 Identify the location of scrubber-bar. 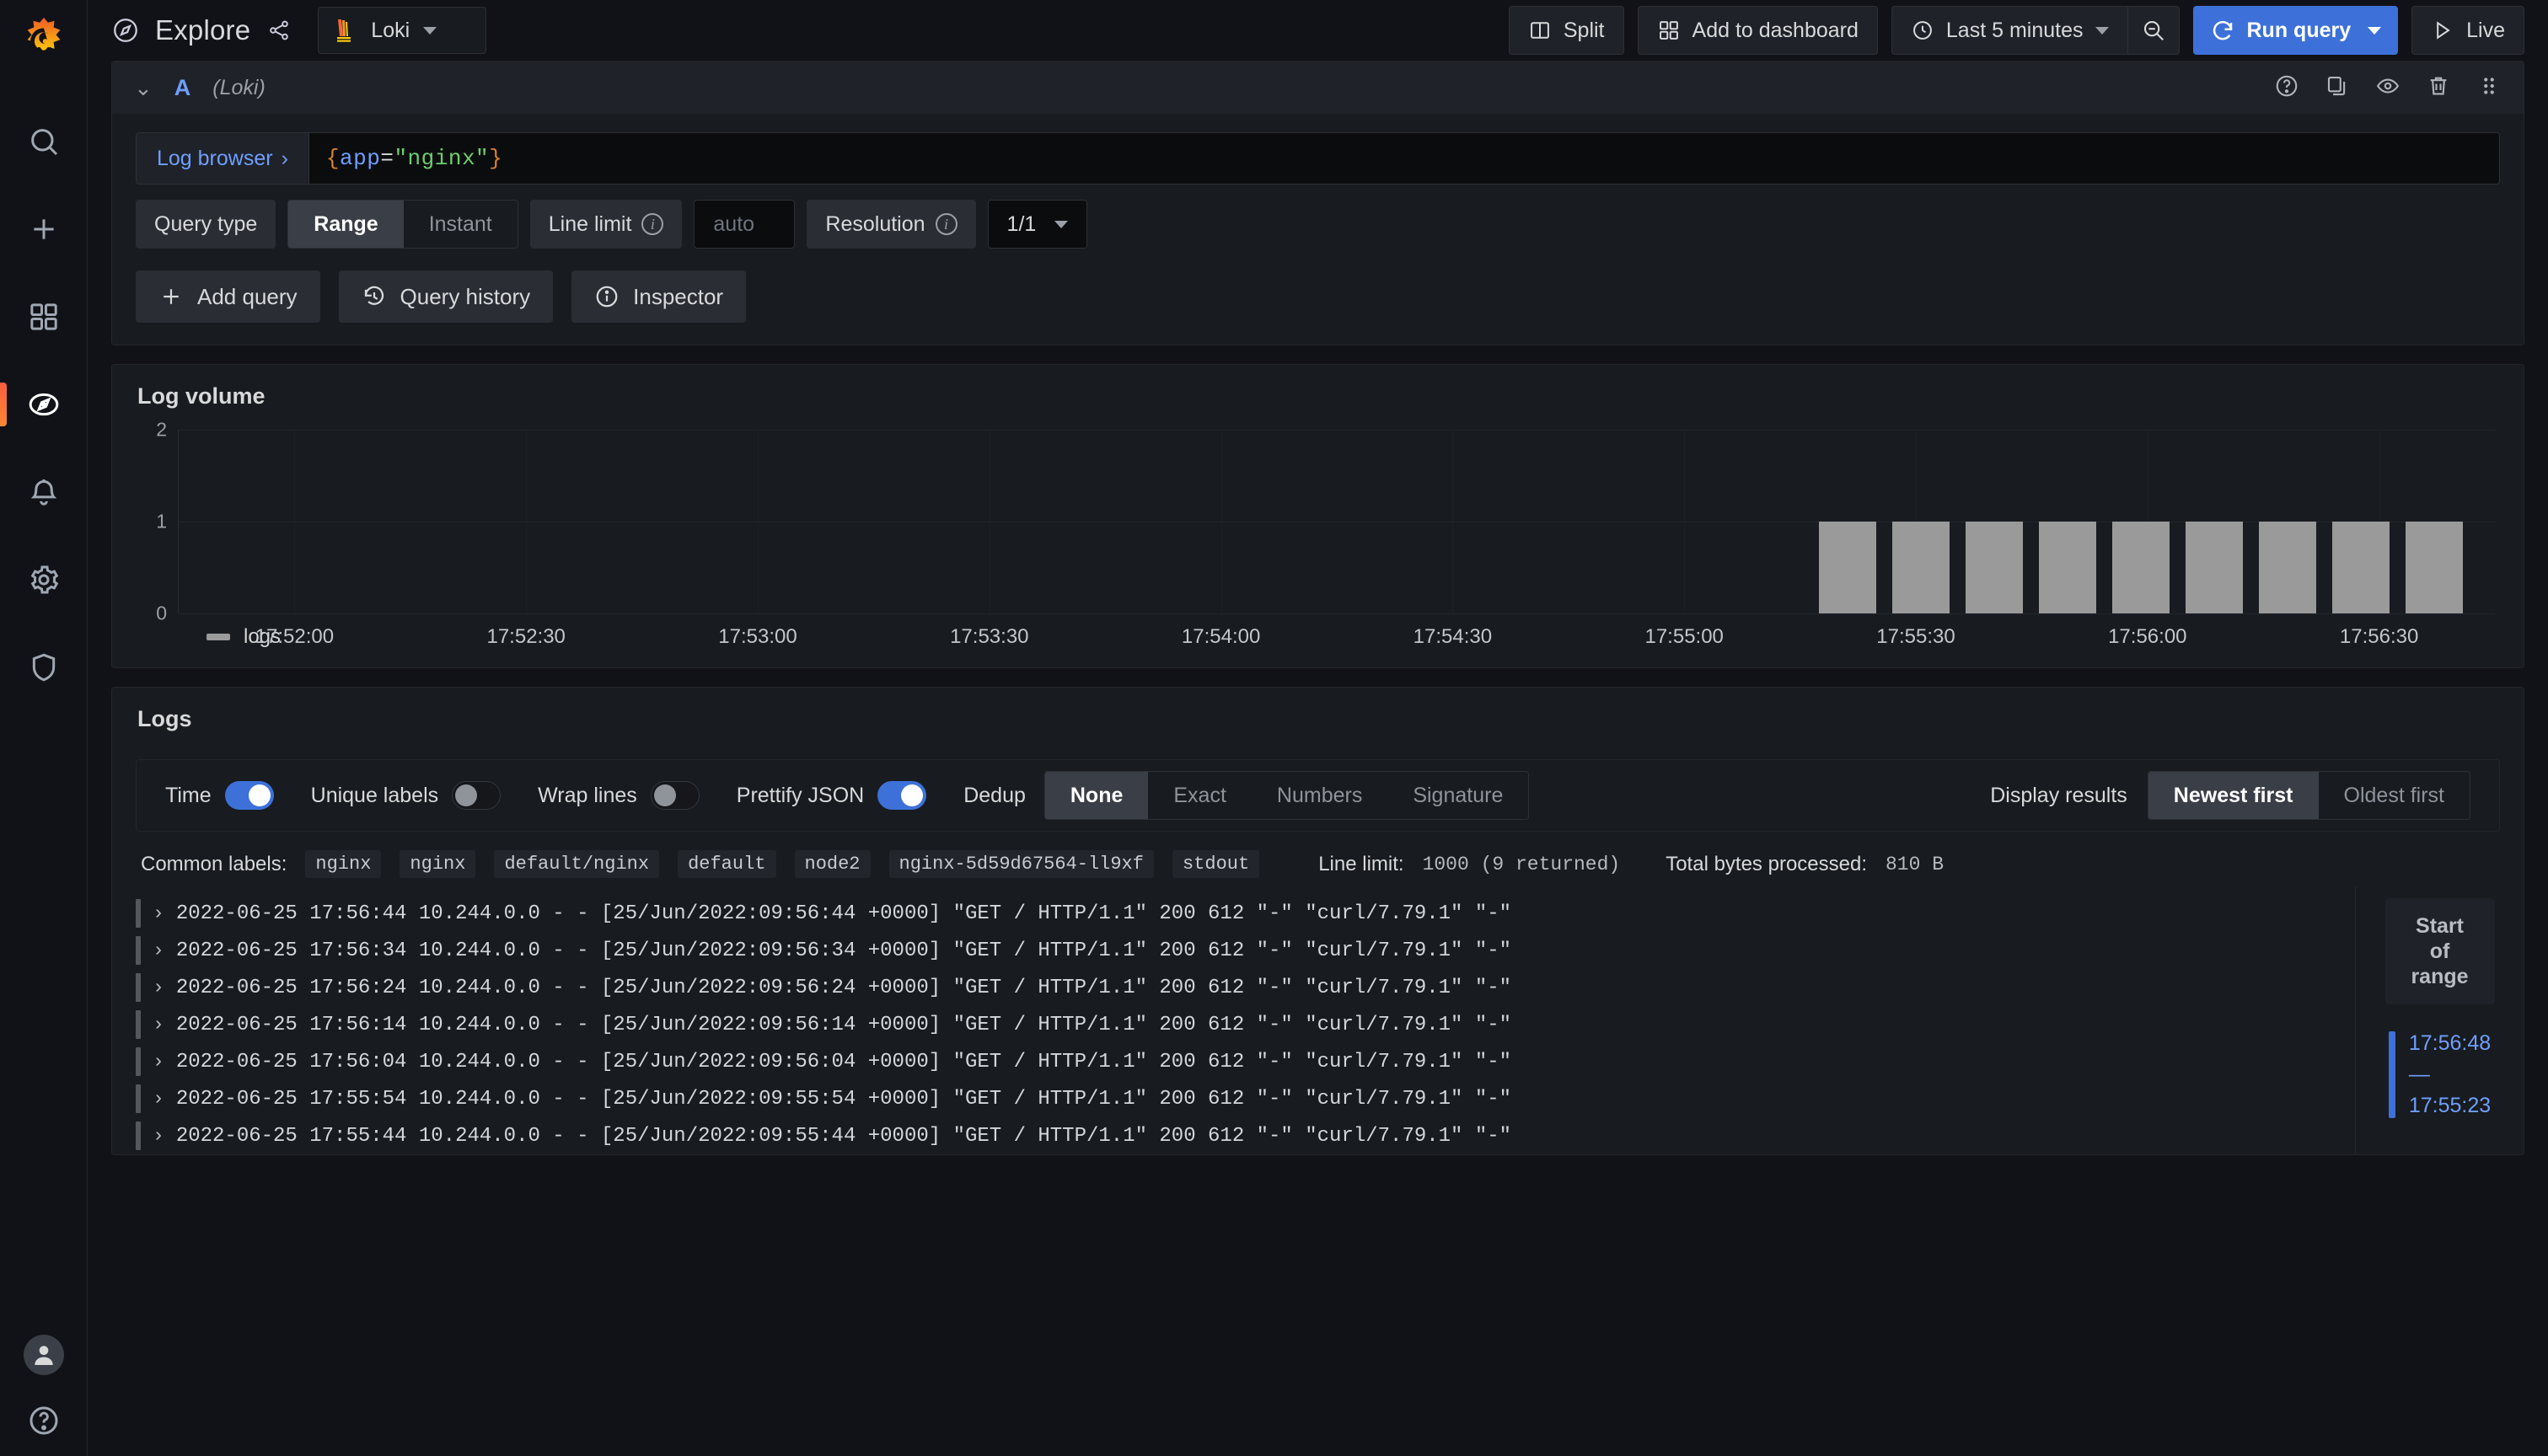
(2391, 1074).